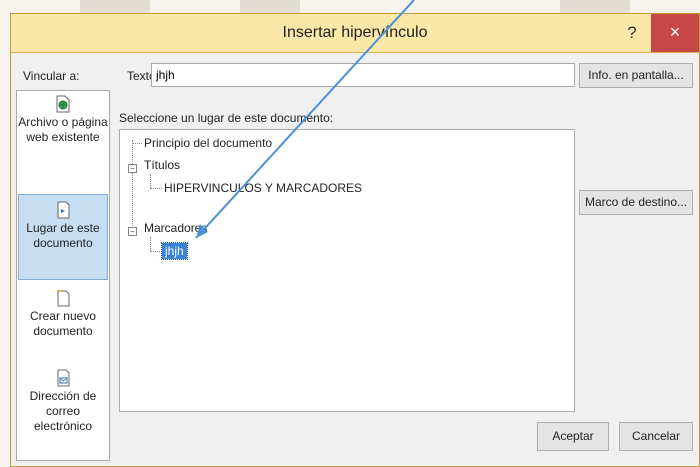  I want to click on sidebar-item-label: Dirección de correo electrónico, so click(63, 411).